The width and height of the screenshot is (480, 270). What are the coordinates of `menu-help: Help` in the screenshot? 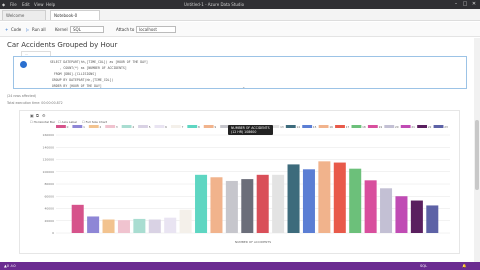 It's located at (50, 4).